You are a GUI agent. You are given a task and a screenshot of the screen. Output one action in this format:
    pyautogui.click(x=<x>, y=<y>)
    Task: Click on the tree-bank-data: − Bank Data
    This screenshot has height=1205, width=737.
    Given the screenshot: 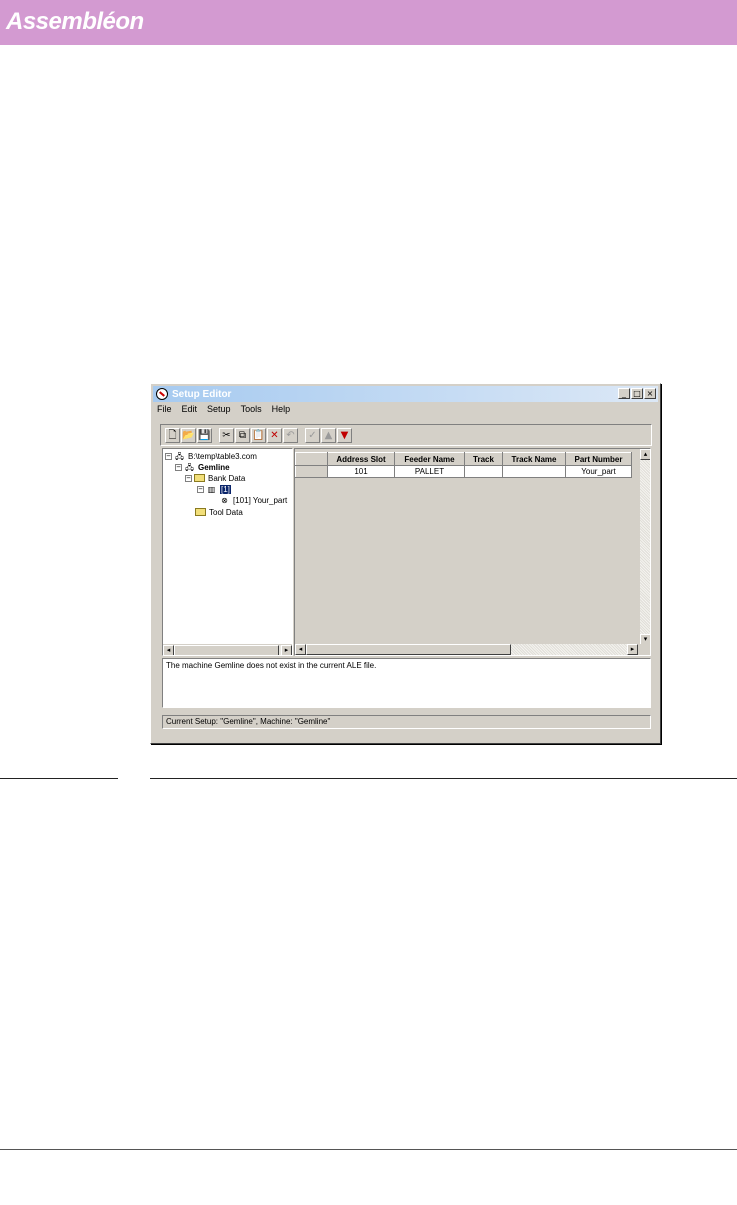 What is the action you would take?
    pyautogui.click(x=215, y=478)
    